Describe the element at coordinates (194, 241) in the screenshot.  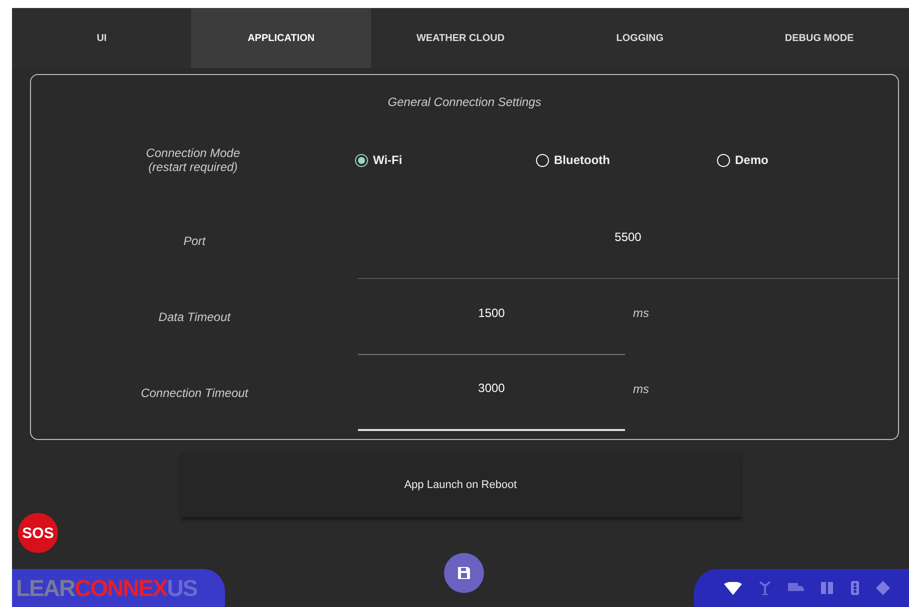
I see `field-label: Port` at that location.